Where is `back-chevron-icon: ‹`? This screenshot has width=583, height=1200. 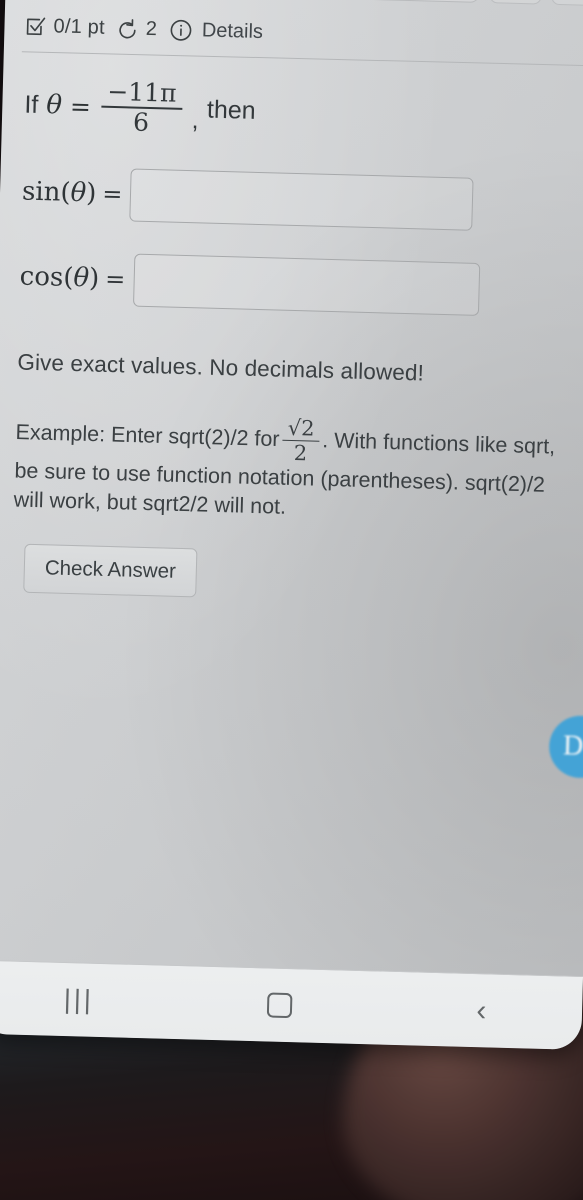 back-chevron-icon: ‹ is located at coordinates (481, 1011).